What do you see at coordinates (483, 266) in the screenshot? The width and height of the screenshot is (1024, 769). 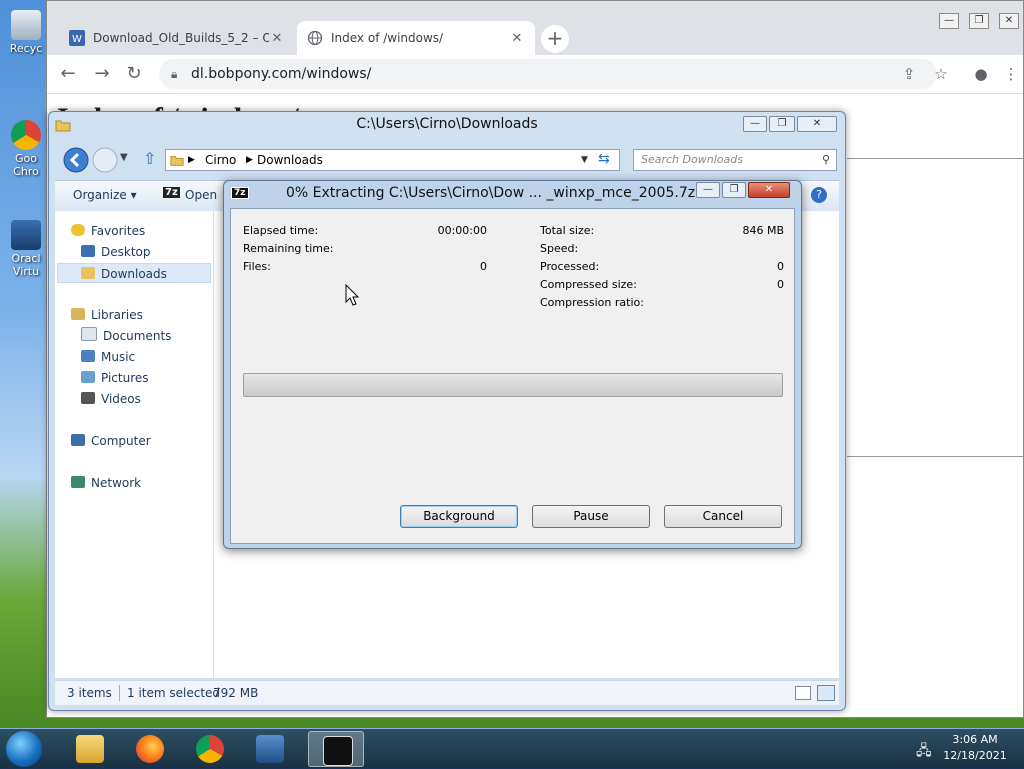 I see `files-value: 0` at bounding box center [483, 266].